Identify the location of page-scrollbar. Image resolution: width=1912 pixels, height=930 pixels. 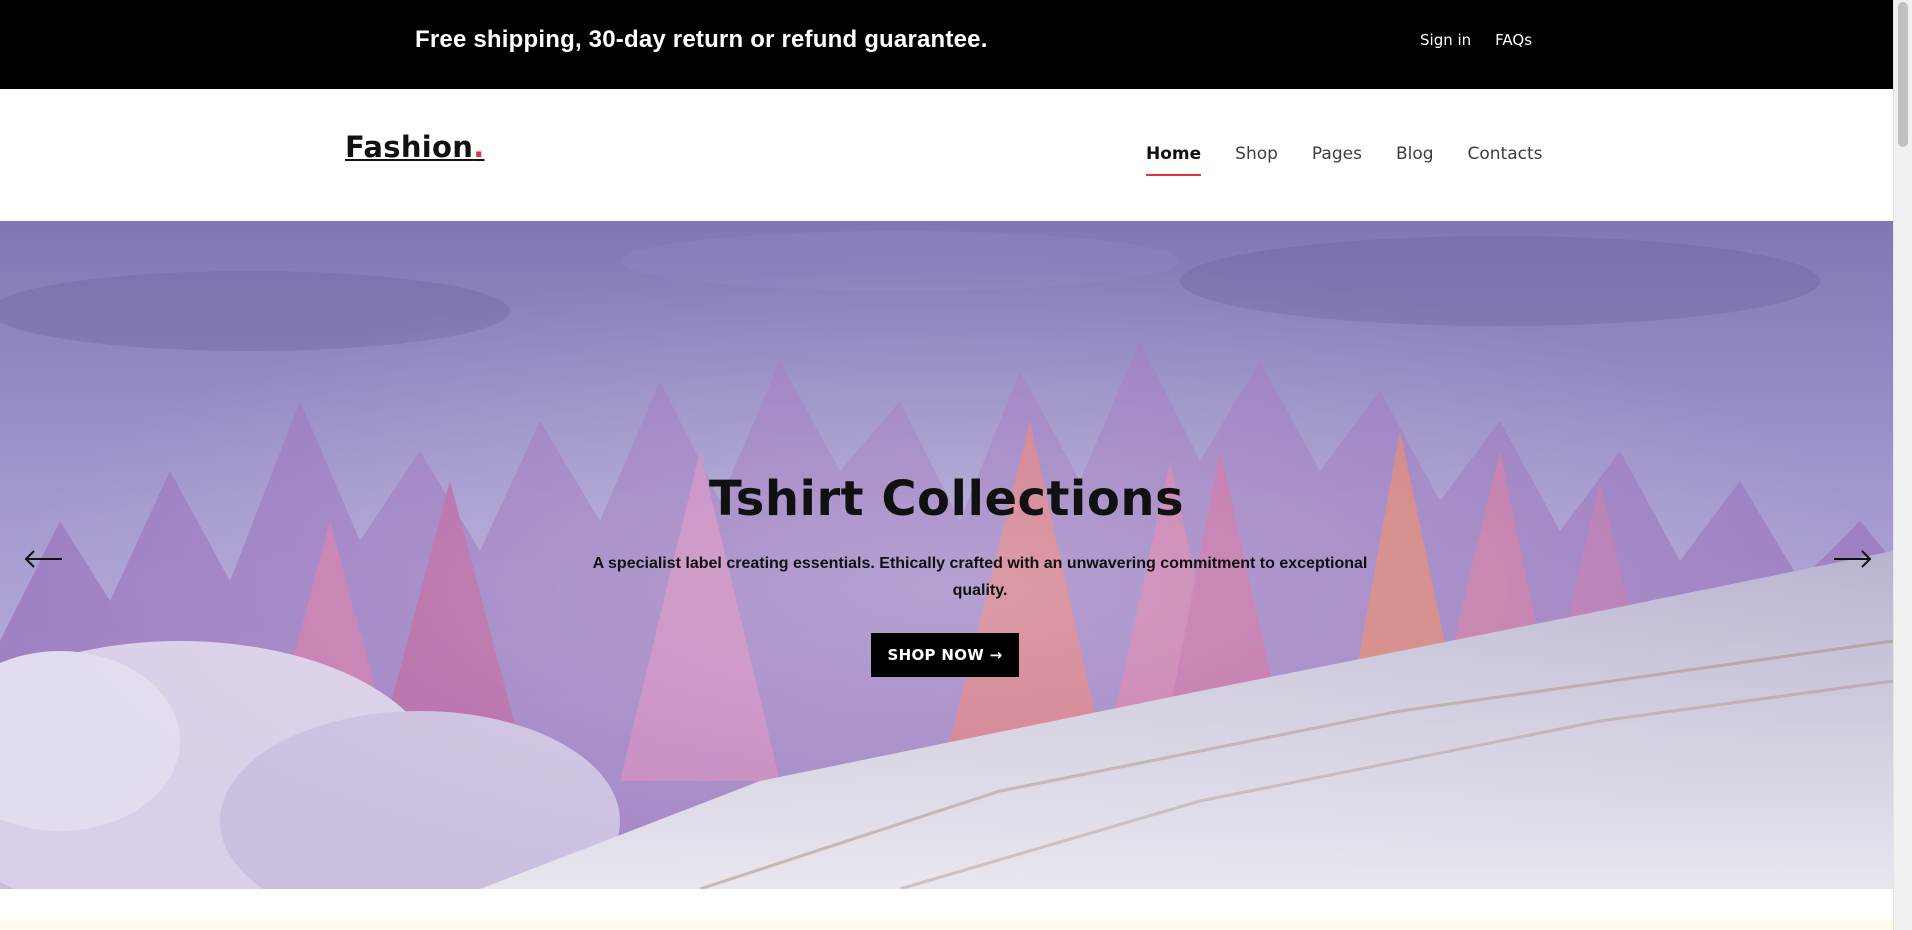
(1902, 465).